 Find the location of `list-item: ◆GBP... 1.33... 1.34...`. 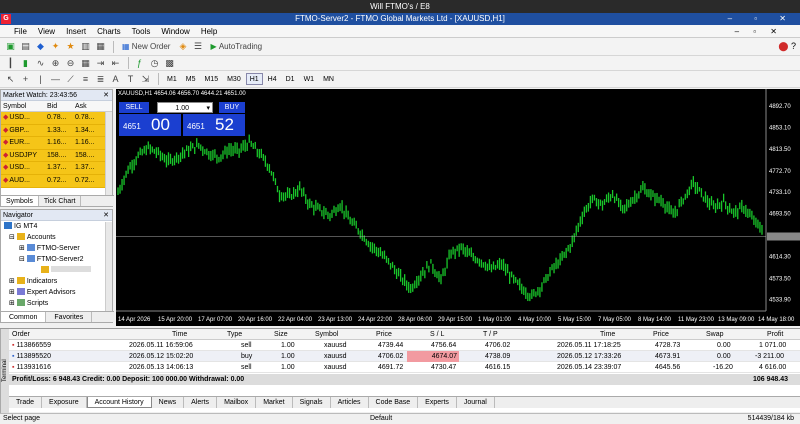

list-item: ◆GBP... 1.33... 1.34... is located at coordinates (56, 131).